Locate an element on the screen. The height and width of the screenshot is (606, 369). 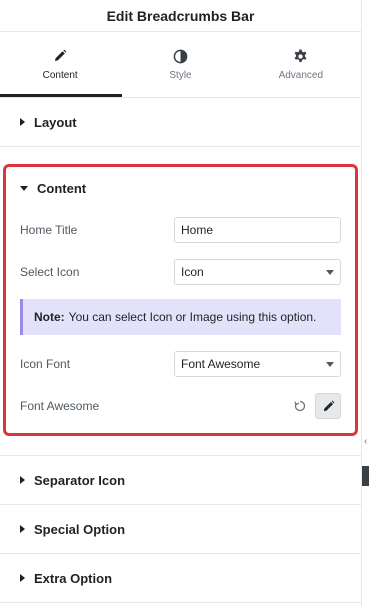
section-separator-icon: Separator Icon is located at coordinates (180, 480).